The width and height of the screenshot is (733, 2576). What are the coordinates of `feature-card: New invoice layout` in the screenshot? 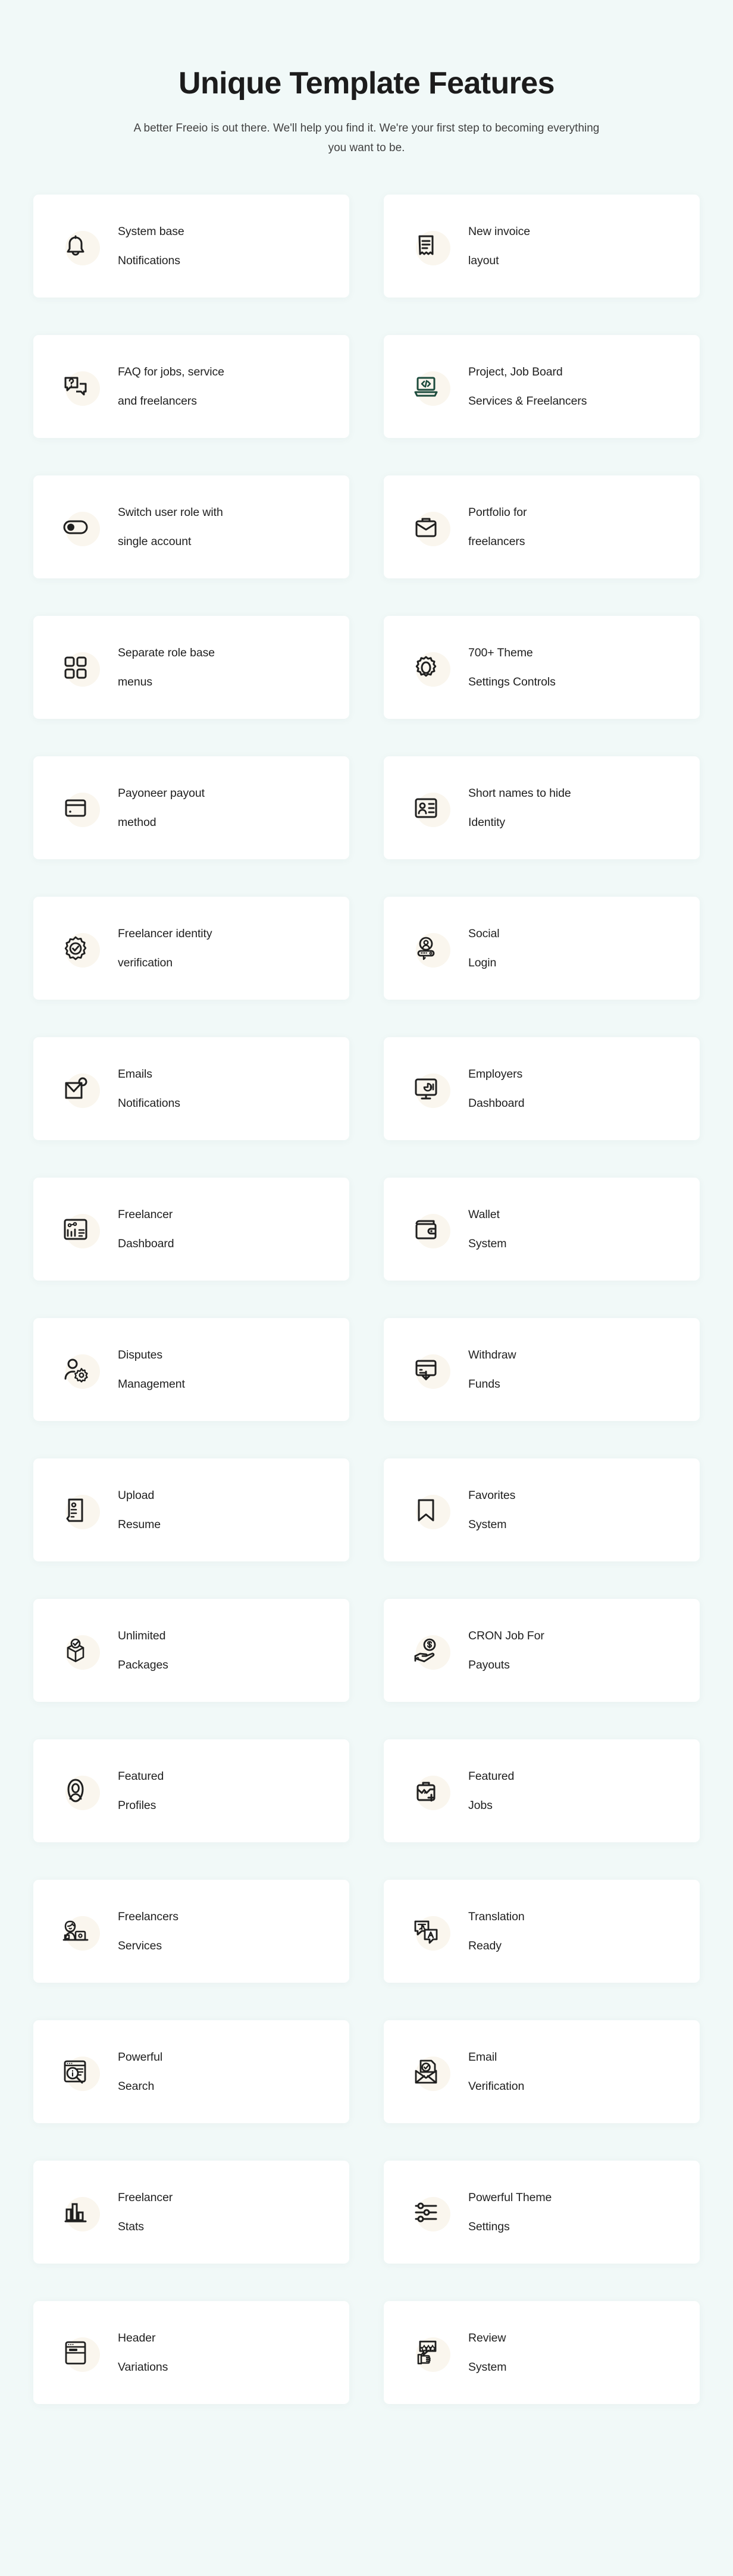 It's located at (542, 246).